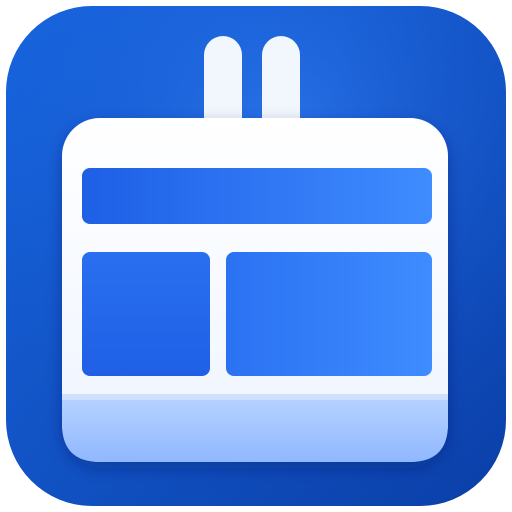 The width and height of the screenshot is (512, 512). What do you see at coordinates (146, 314) in the screenshot?
I see `calendar-left-panel` at bounding box center [146, 314].